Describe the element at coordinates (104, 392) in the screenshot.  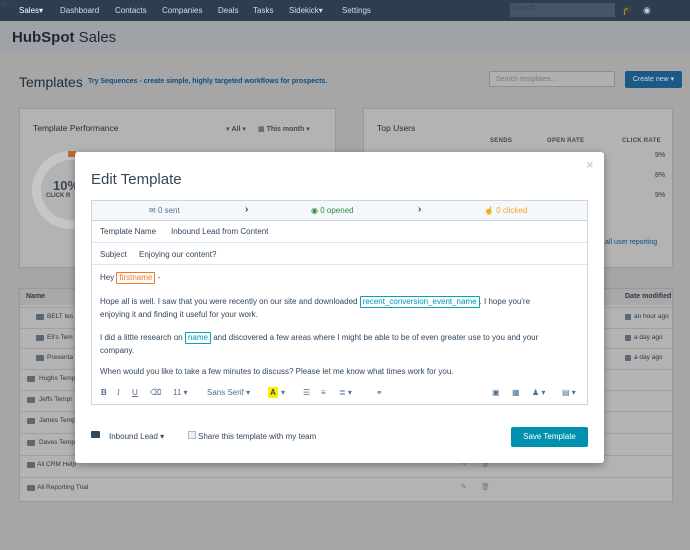
I see `bold-icon: B` at that location.